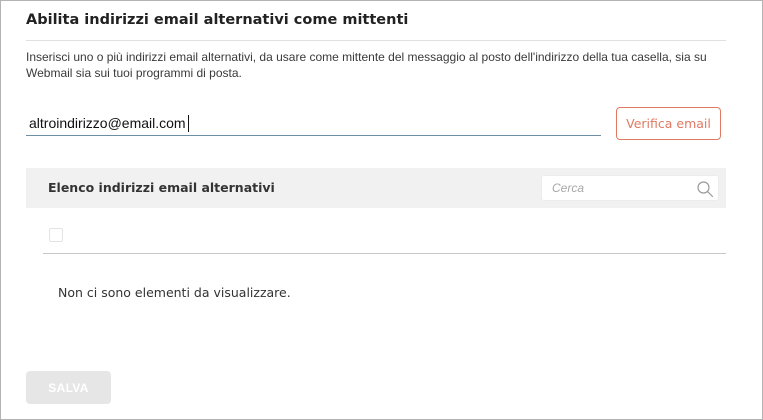  I want to click on search-box, so click(630, 188).